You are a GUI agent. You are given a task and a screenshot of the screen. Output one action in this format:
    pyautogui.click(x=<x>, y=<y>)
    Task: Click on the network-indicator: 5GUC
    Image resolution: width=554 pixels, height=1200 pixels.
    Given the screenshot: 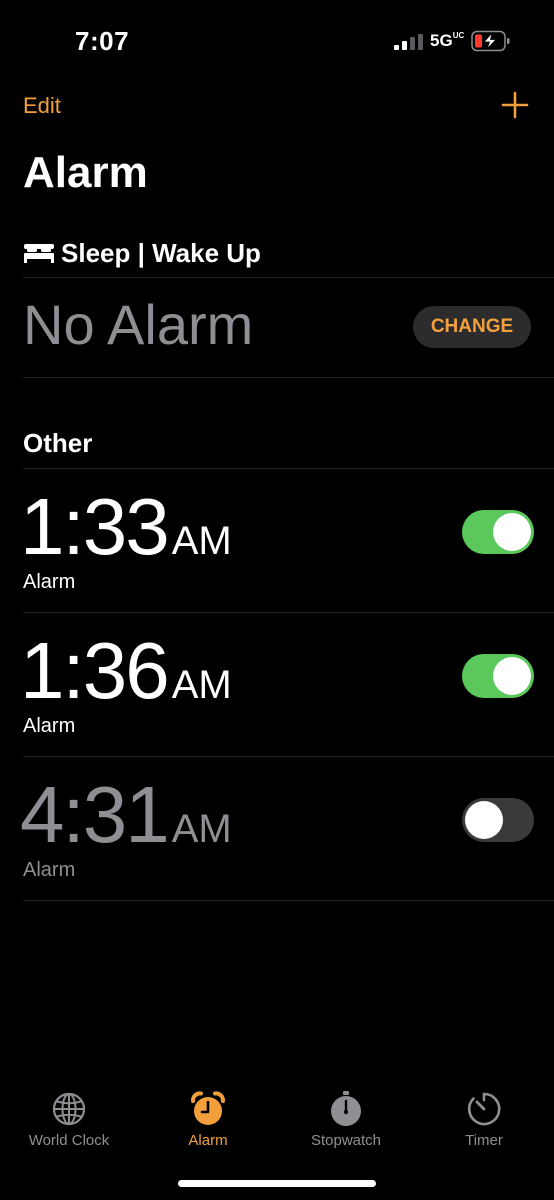 What is the action you would take?
    pyautogui.click(x=447, y=41)
    